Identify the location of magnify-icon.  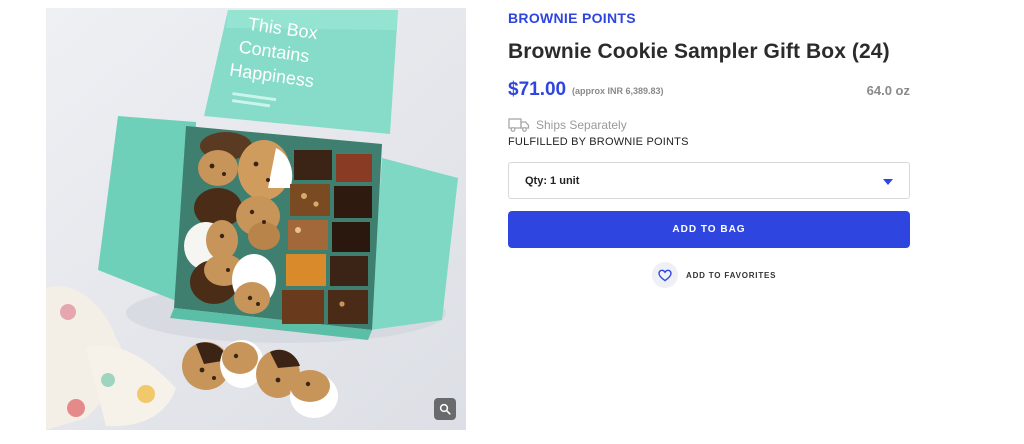
(445, 409).